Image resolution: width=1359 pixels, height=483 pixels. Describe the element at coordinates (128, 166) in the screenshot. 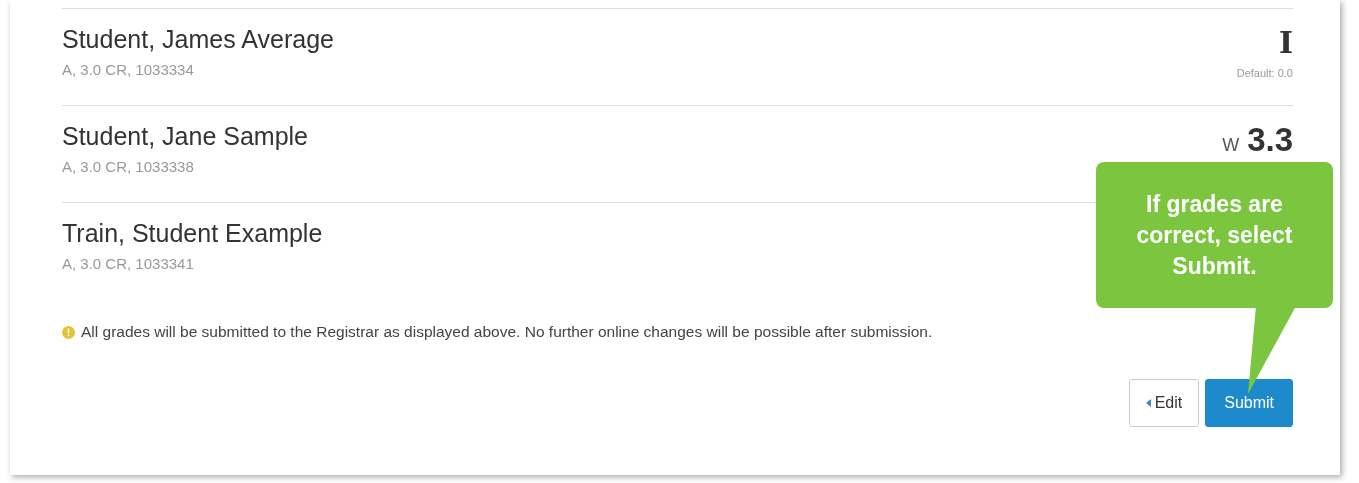

I see `student-details: A, 3.0 CR, 1033338` at that location.